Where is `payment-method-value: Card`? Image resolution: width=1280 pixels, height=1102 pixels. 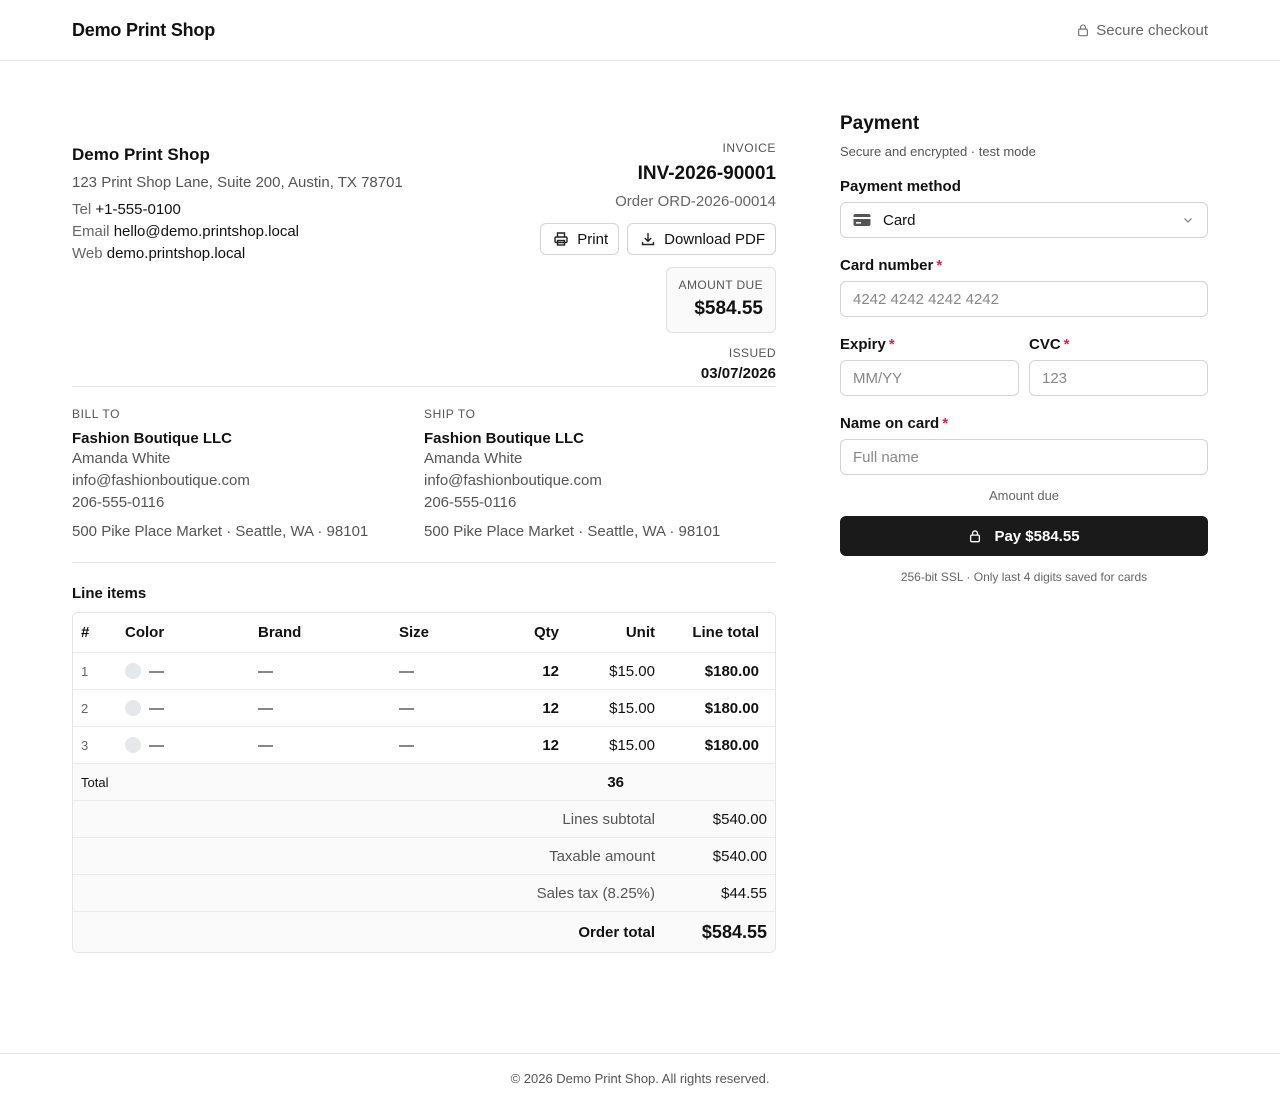
payment-method-value: Card is located at coordinates (899, 220).